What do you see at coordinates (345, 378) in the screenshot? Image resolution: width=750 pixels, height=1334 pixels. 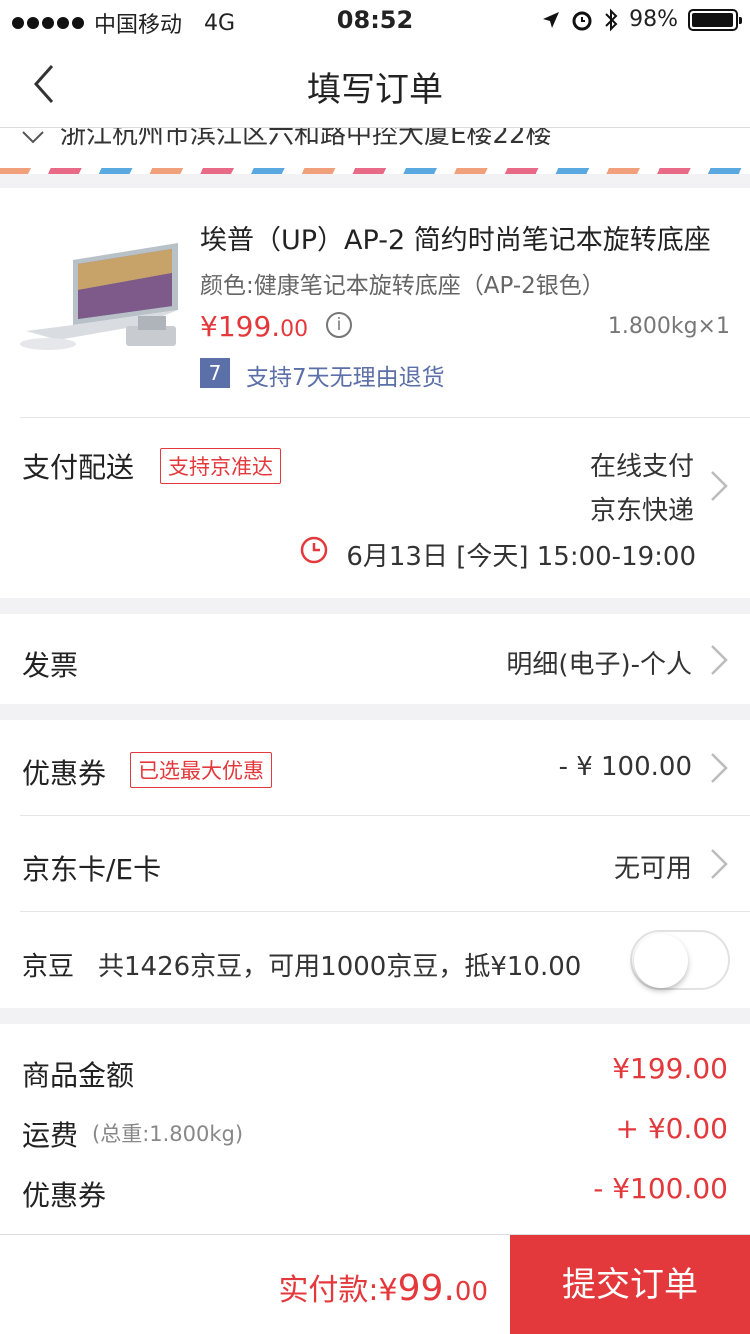 I see `return-policy-text: 支持7天无理由退货` at bounding box center [345, 378].